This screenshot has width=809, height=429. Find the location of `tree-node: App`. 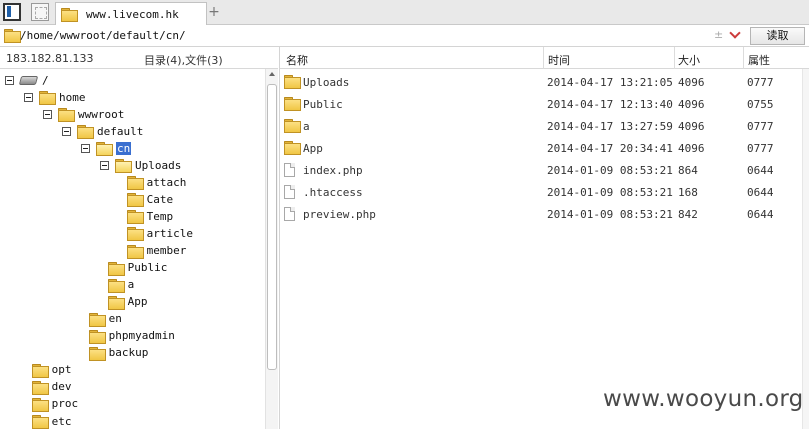

tree-node: App is located at coordinates (127, 302).